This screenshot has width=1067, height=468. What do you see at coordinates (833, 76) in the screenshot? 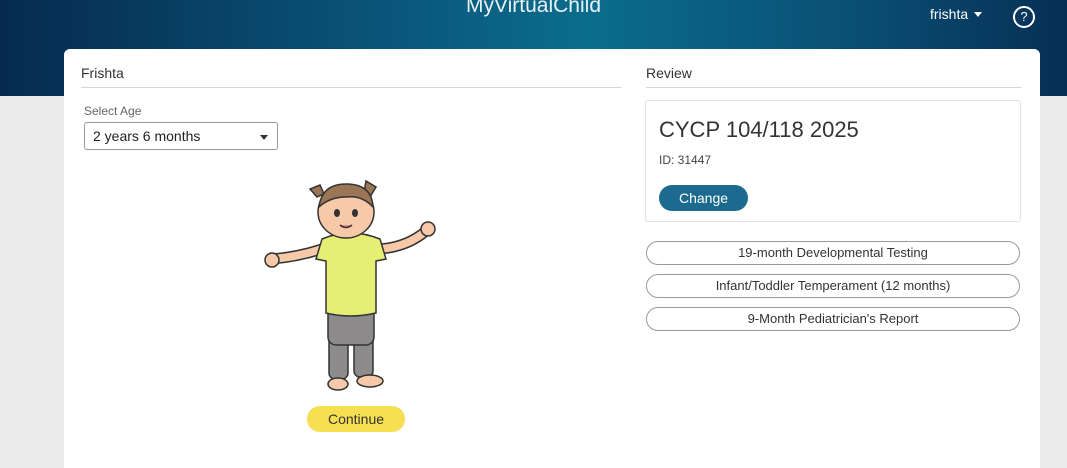
I see `review-heading: Review` at bounding box center [833, 76].